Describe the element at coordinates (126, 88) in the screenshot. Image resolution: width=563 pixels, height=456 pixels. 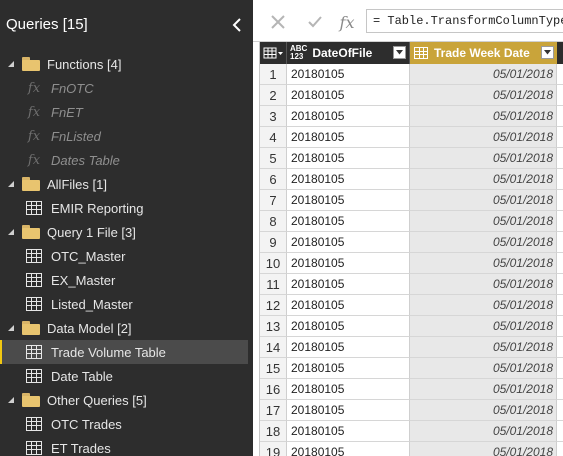
I see `query-item-function: fx FnOTC` at that location.